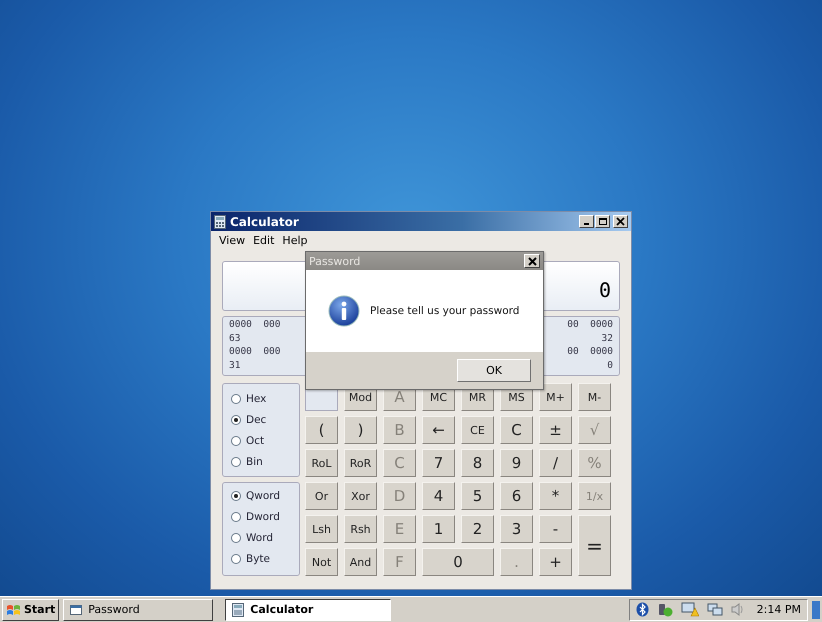 This screenshot has width=822, height=622. Describe the element at coordinates (360, 463) in the screenshot. I see `calculator-key: RoR` at that location.